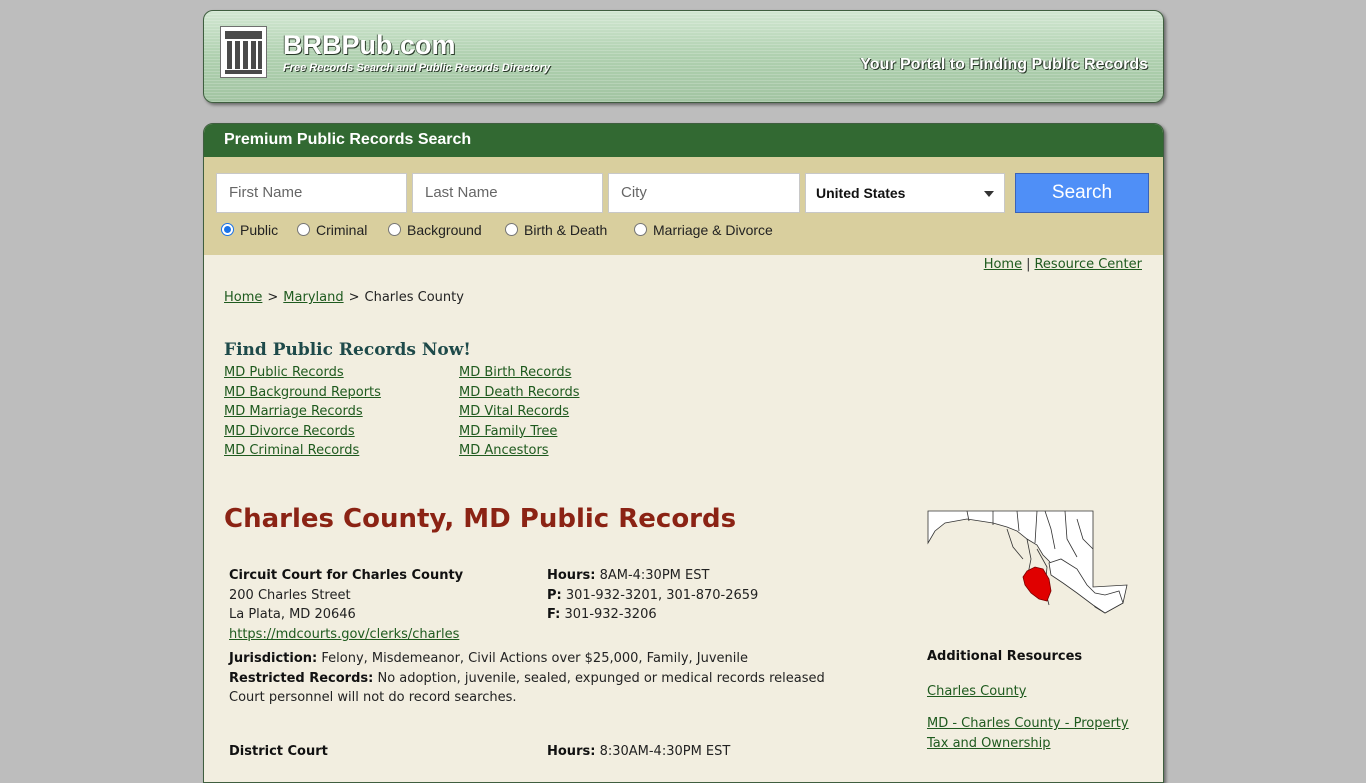  Describe the element at coordinates (243, 297) in the screenshot. I see `breadcrumb-home-link: Home` at that location.